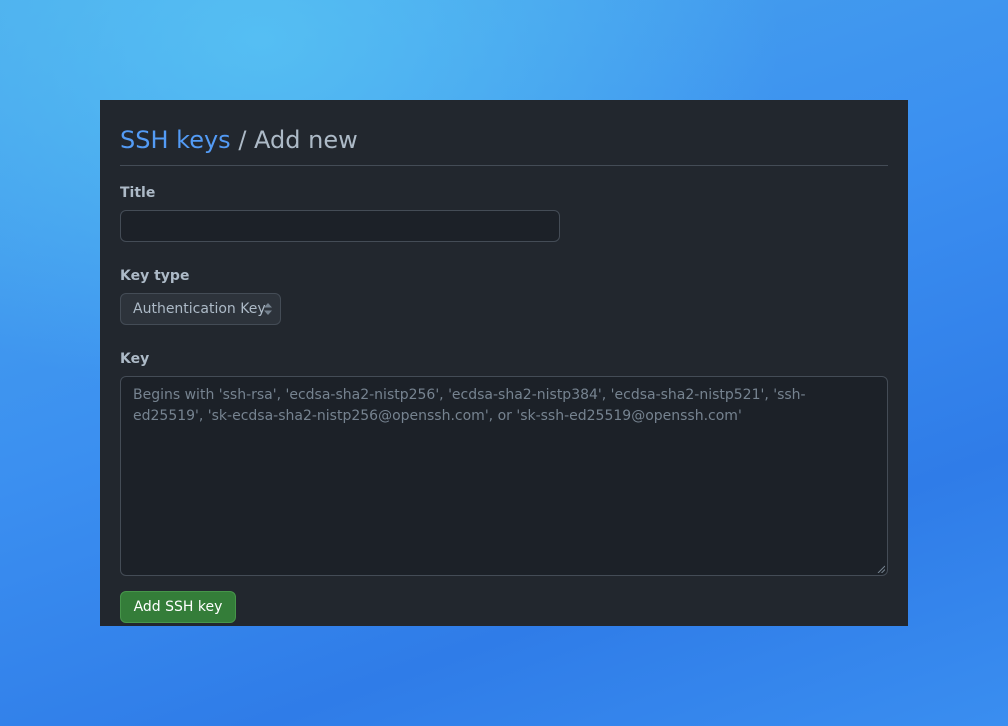 The height and width of the screenshot is (726, 1008). Describe the element at coordinates (175, 140) in the screenshot. I see `breadcrumb-ssh-keys-link: SSH keys` at that location.